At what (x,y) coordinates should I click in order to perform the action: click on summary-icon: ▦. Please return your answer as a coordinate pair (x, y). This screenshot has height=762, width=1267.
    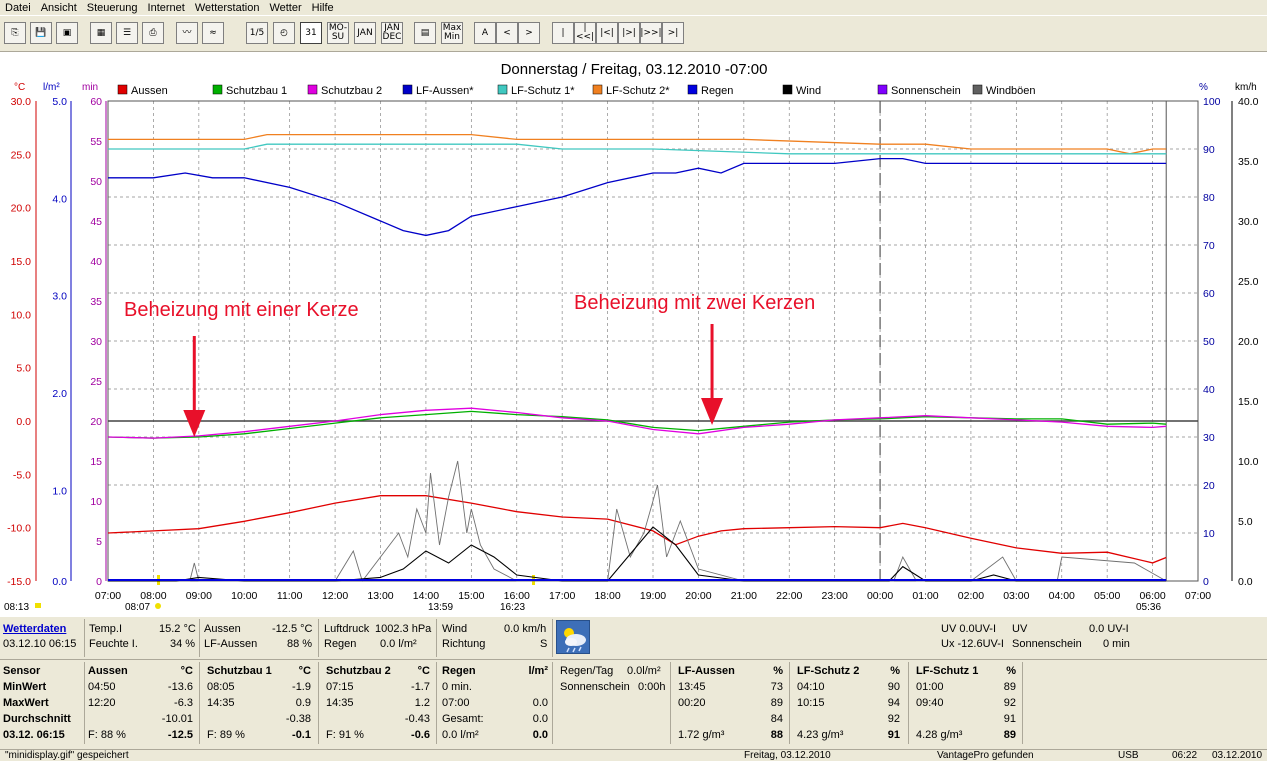
    Looking at the image, I should click on (101, 33).